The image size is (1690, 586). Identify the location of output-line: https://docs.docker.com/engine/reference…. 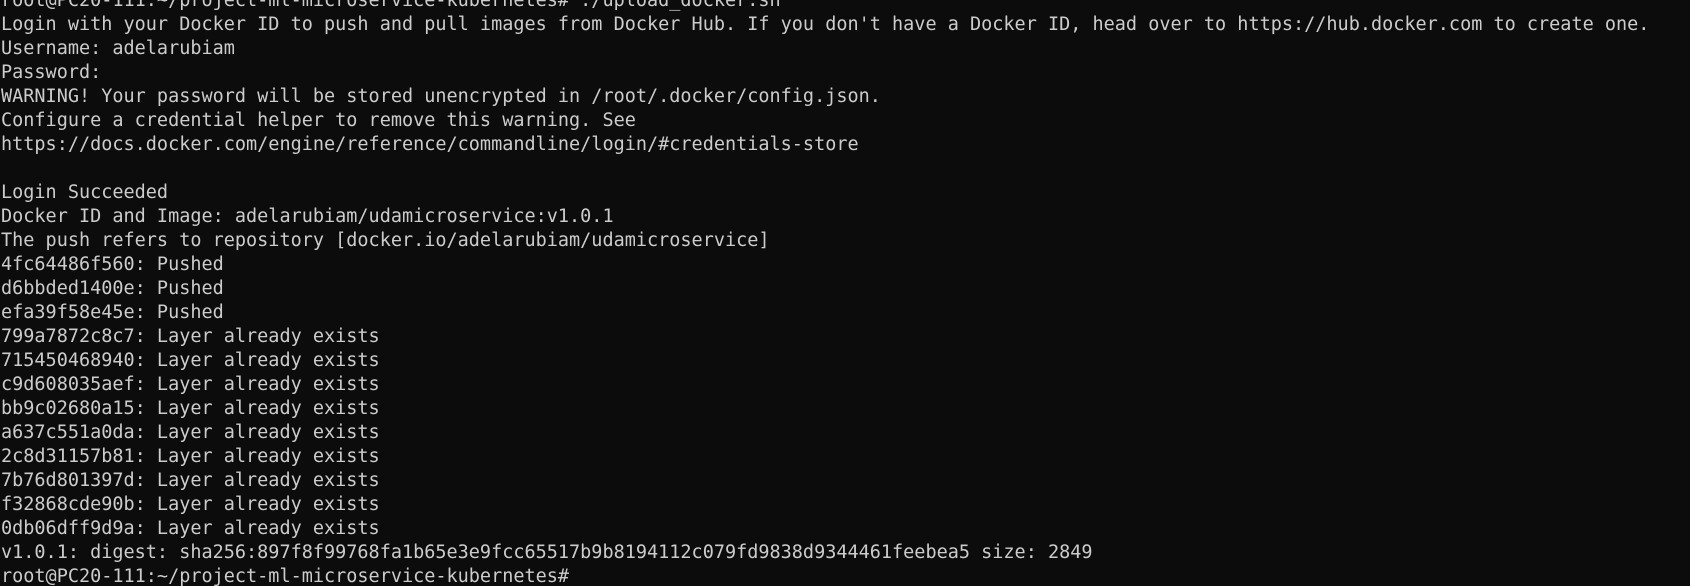
(430, 144).